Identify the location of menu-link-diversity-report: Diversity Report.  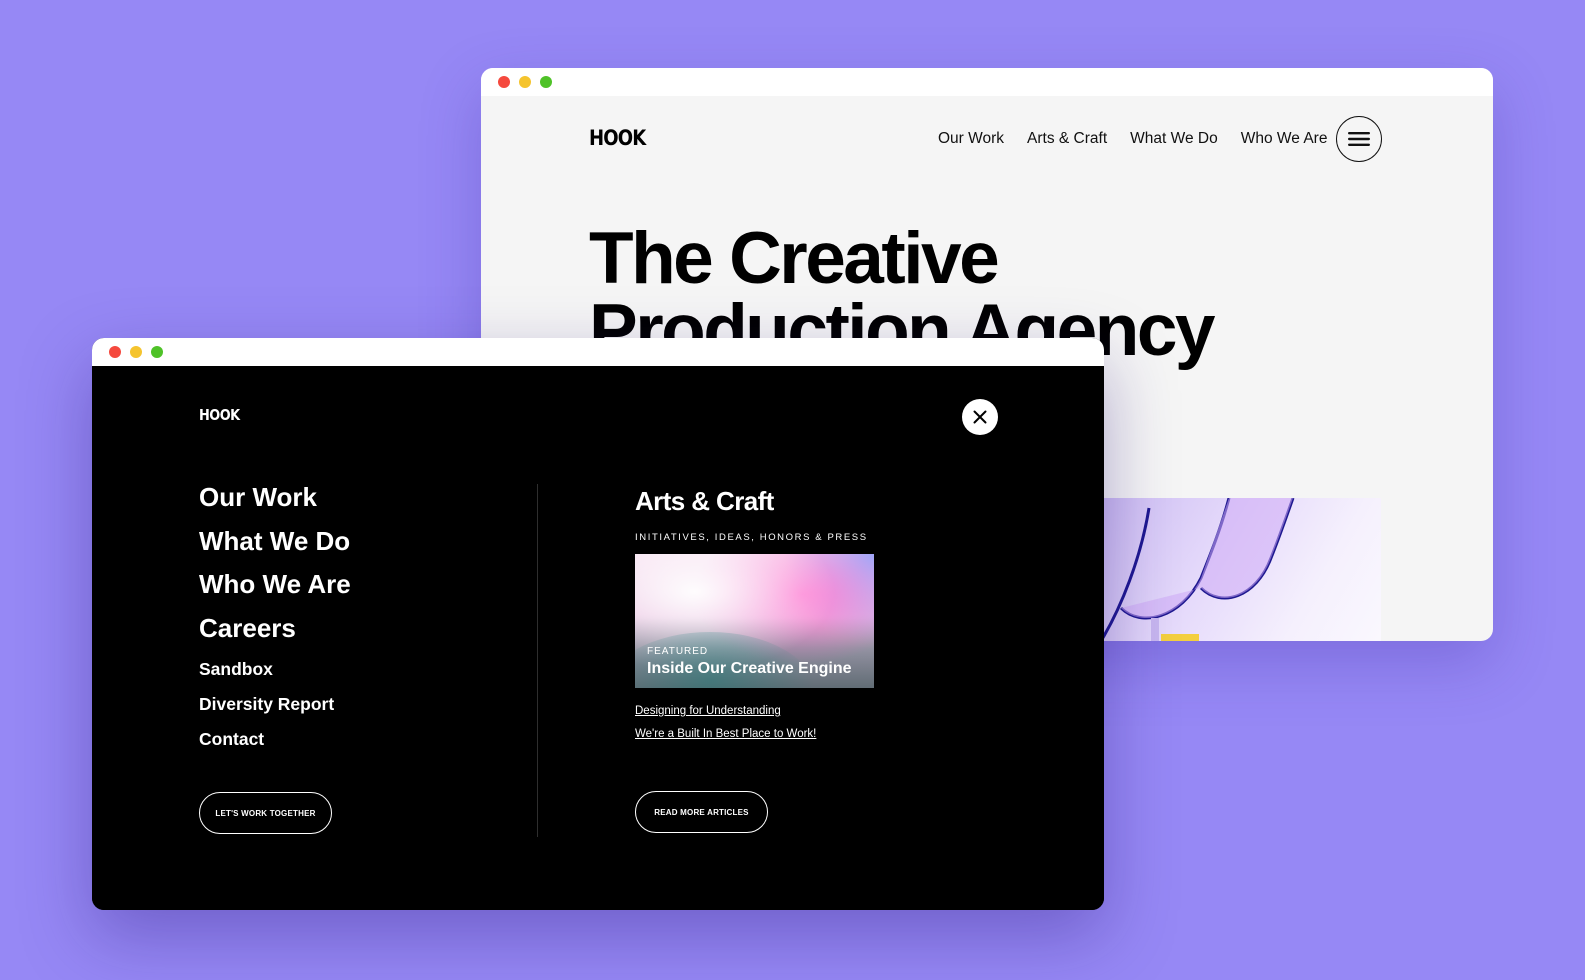
(266, 704).